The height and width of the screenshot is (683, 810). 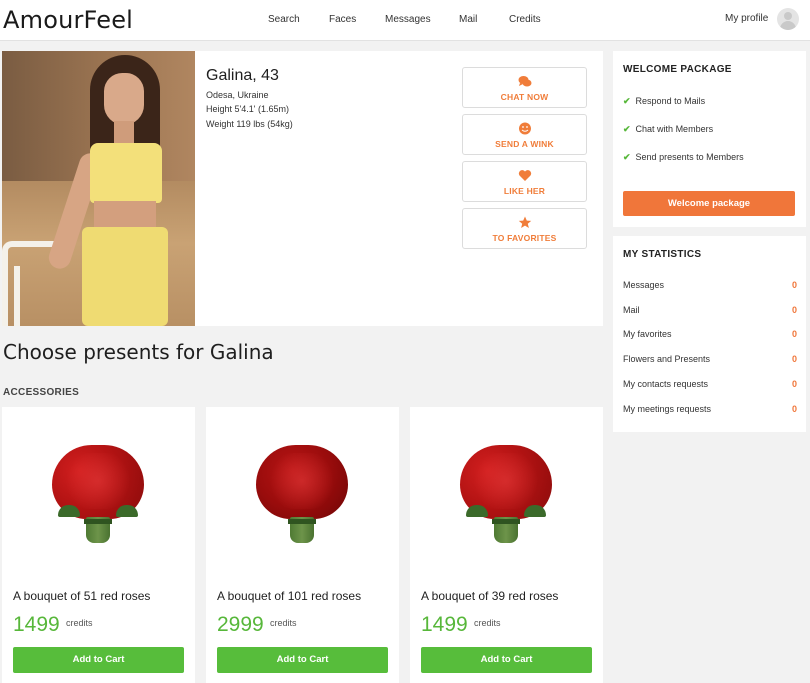 What do you see at coordinates (525, 175) in the screenshot?
I see `heart-icon` at bounding box center [525, 175].